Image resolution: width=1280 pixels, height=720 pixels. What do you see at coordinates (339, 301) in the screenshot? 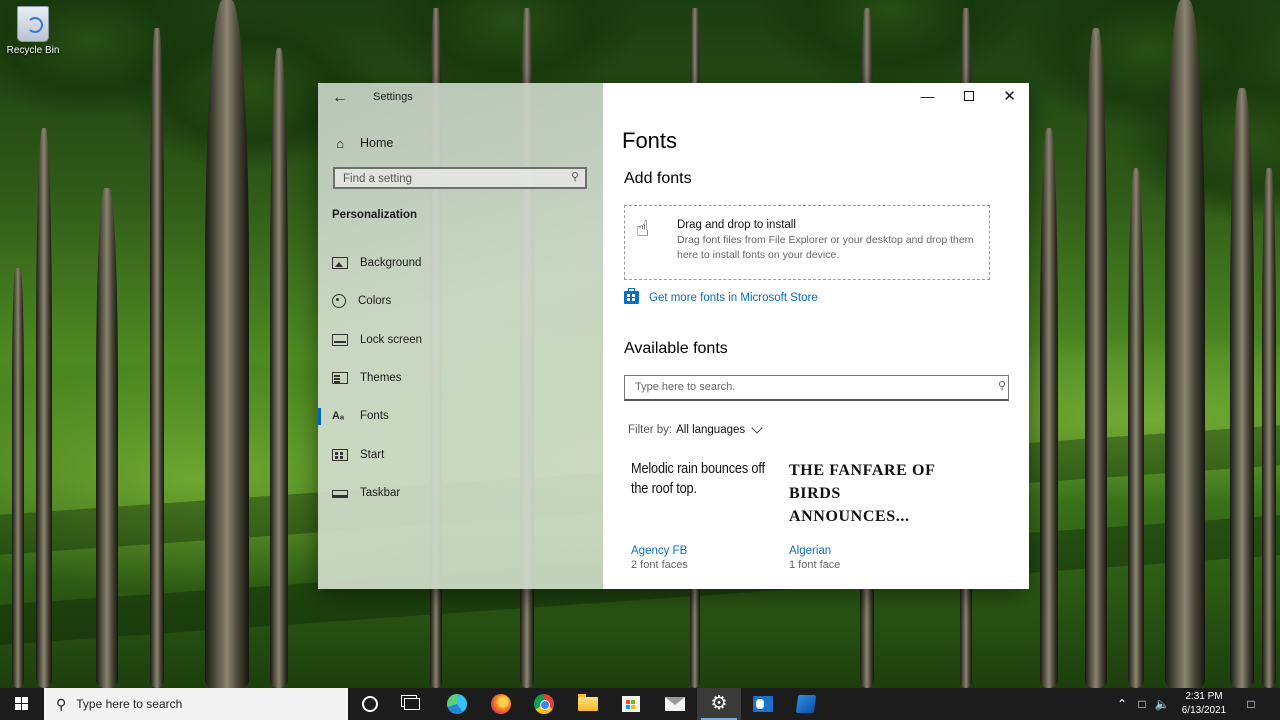
I see `palette-icon` at bounding box center [339, 301].